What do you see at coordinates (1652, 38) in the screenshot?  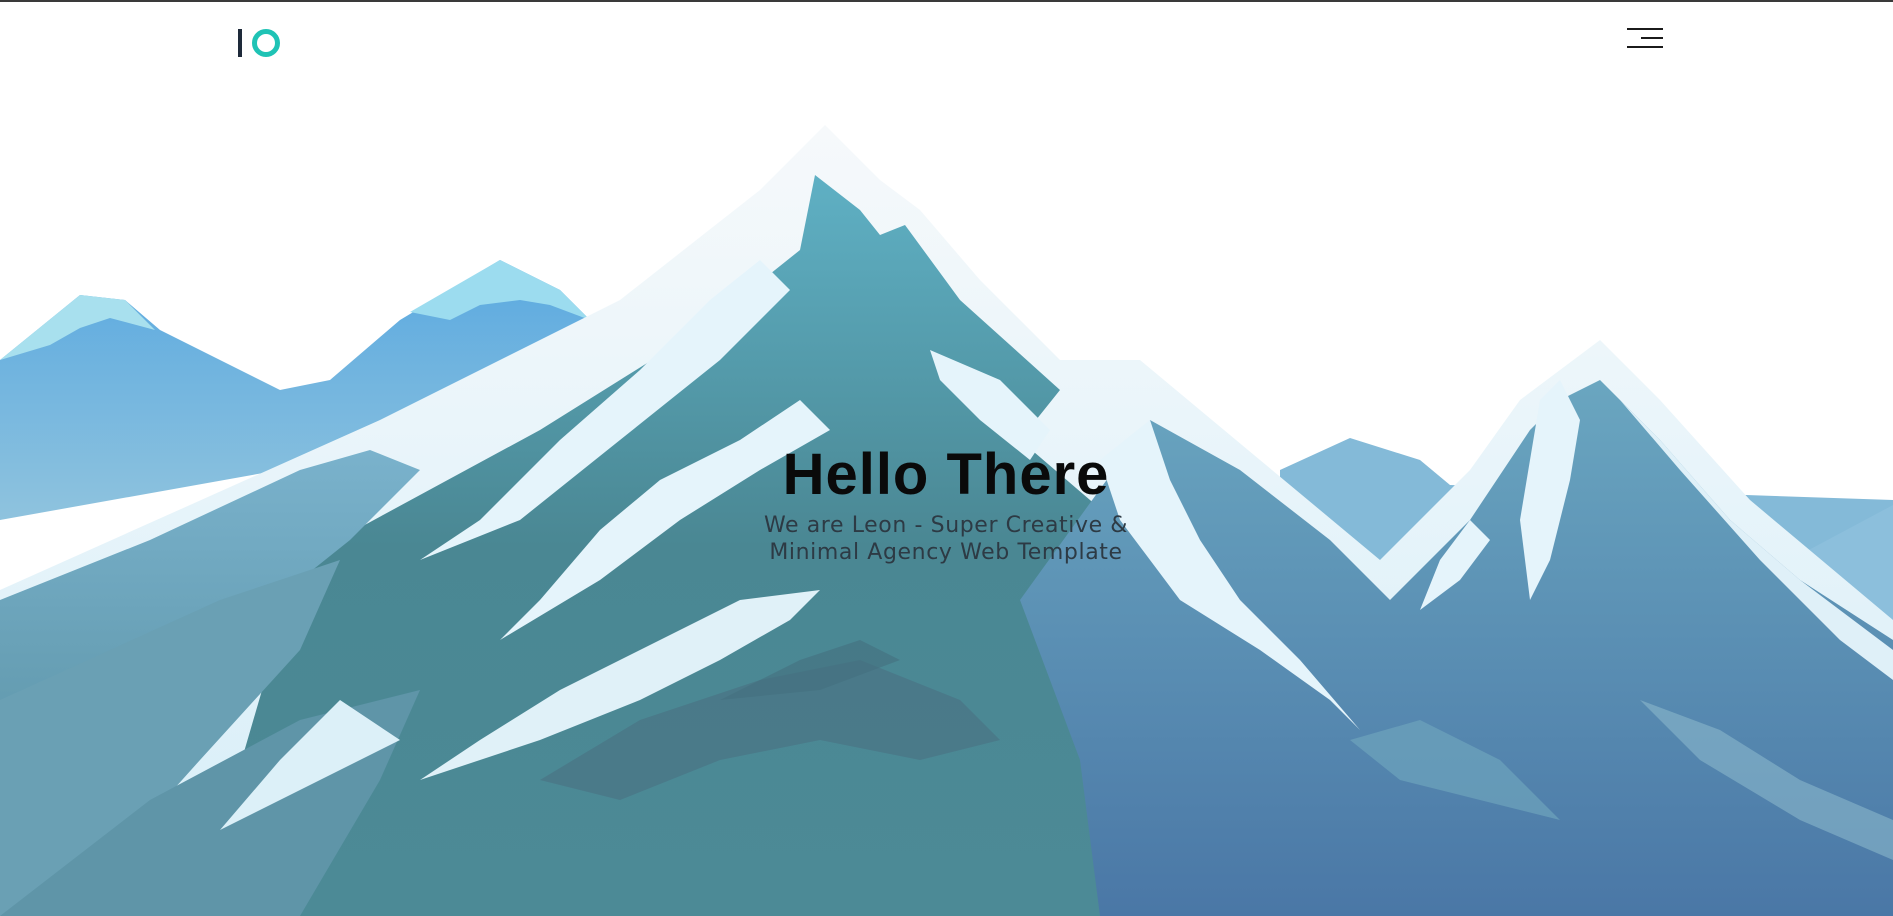 I see `menu-line-middle` at bounding box center [1652, 38].